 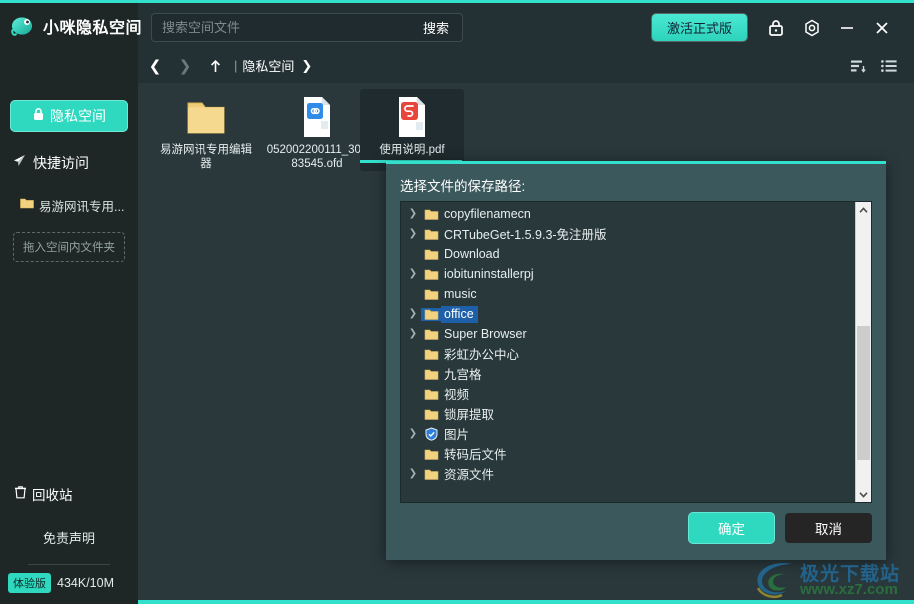 I want to click on bottom-accent-bar, so click(x=526, y=602).